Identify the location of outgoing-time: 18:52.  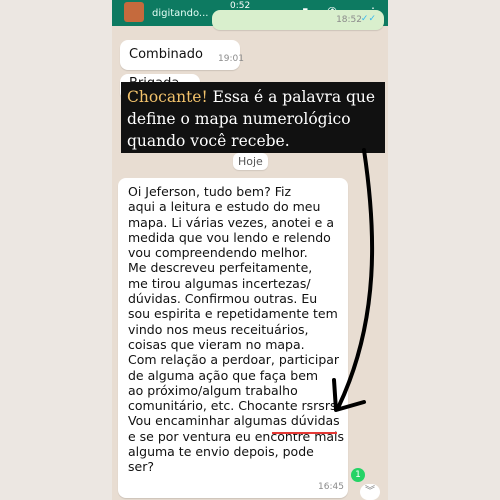
(349, 20).